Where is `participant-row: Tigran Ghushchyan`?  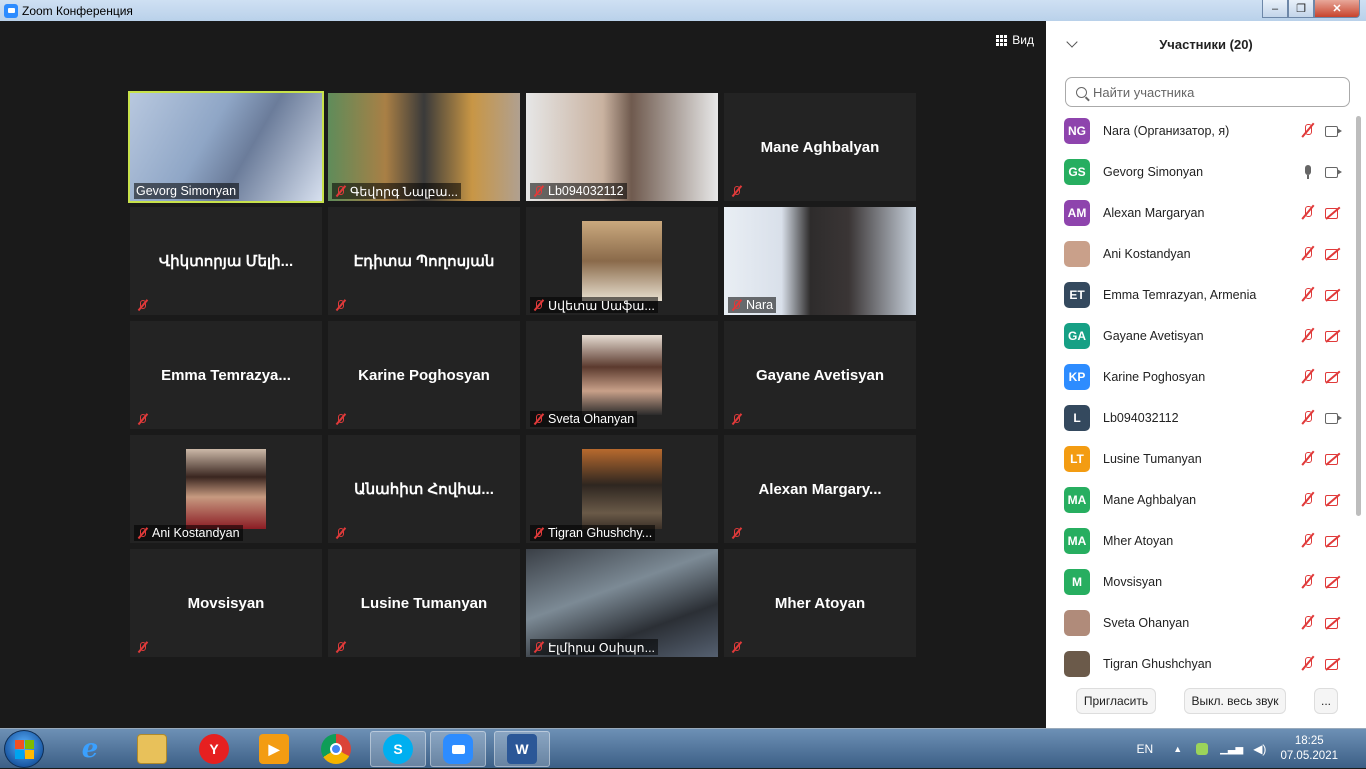
participant-row: Tigran Ghushchyan is located at coordinates (1200, 661).